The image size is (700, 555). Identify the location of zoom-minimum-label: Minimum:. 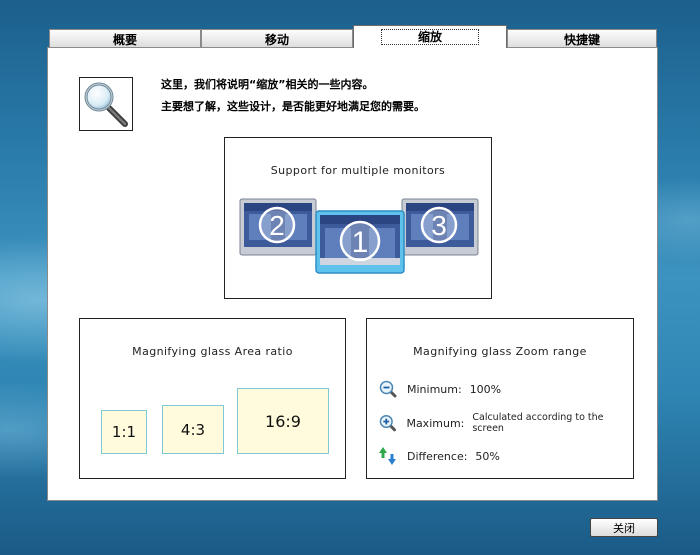
(434, 389).